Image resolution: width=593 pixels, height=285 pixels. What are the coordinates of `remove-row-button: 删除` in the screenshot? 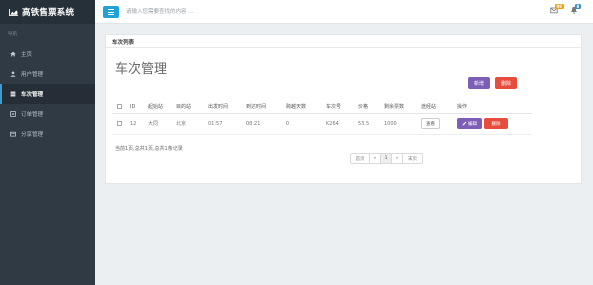 It's located at (496, 123).